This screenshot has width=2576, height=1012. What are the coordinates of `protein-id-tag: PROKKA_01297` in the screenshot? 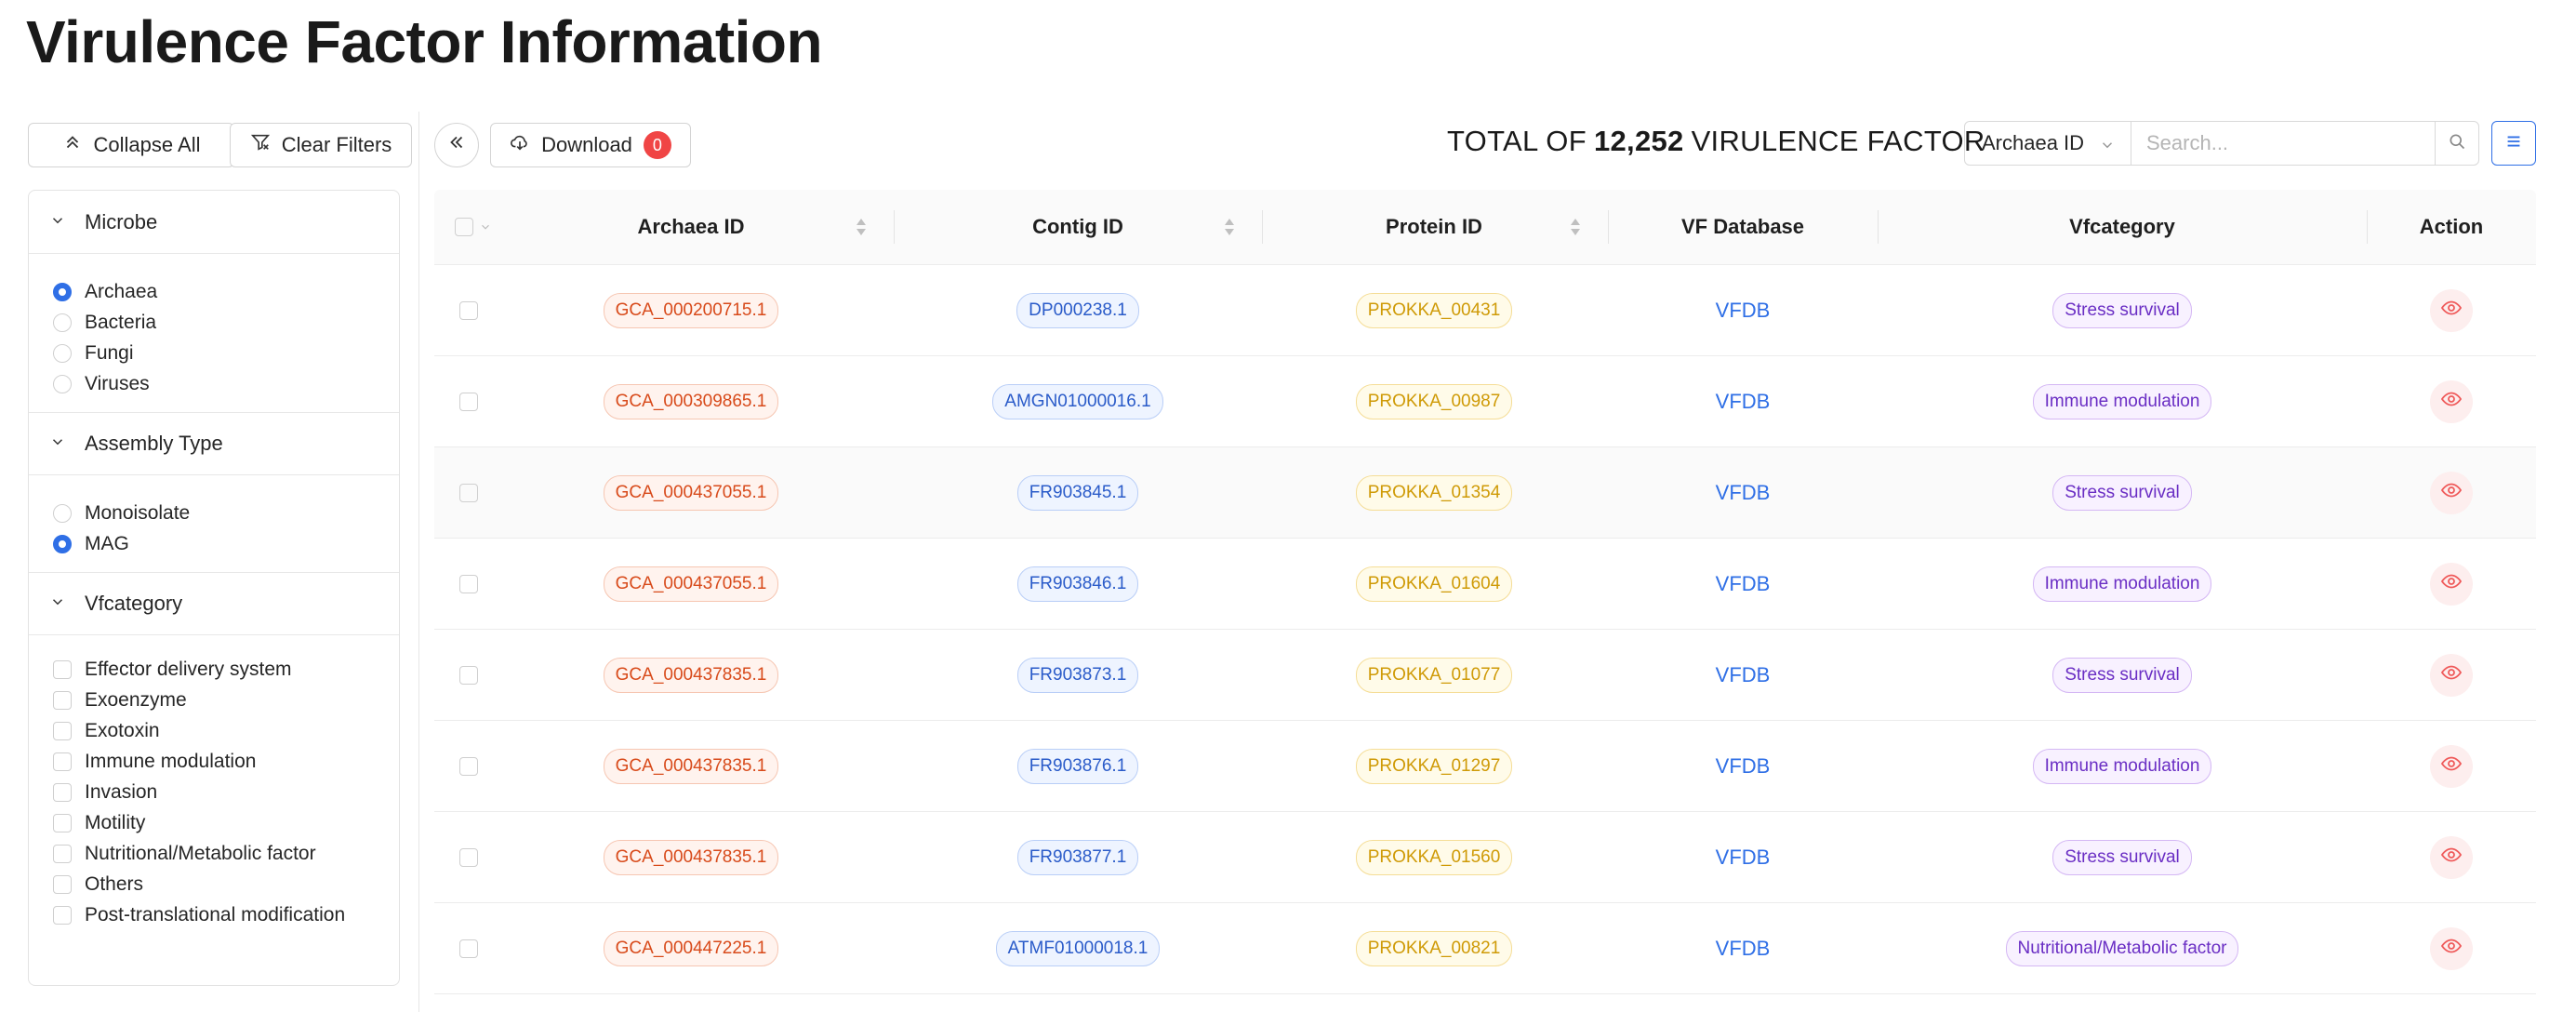 It's located at (1434, 766).